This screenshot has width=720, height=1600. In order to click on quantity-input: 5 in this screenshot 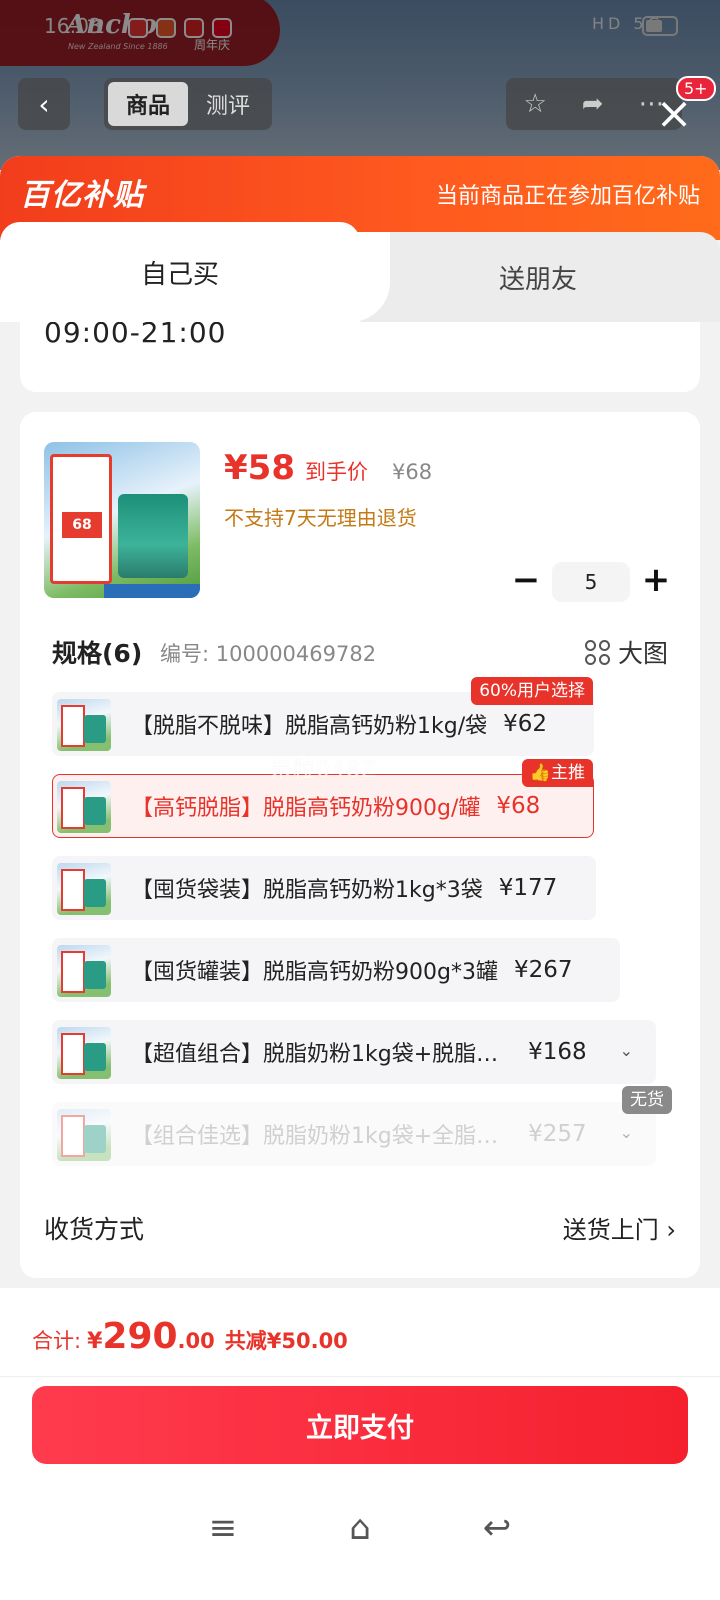, I will do `click(591, 582)`.